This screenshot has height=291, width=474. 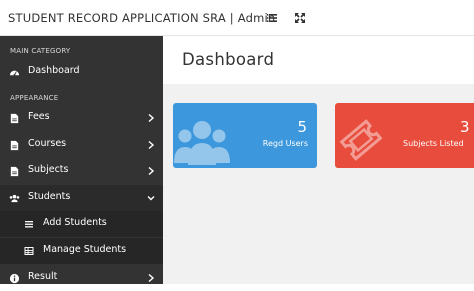 I want to click on list-icon, so click(x=29, y=224).